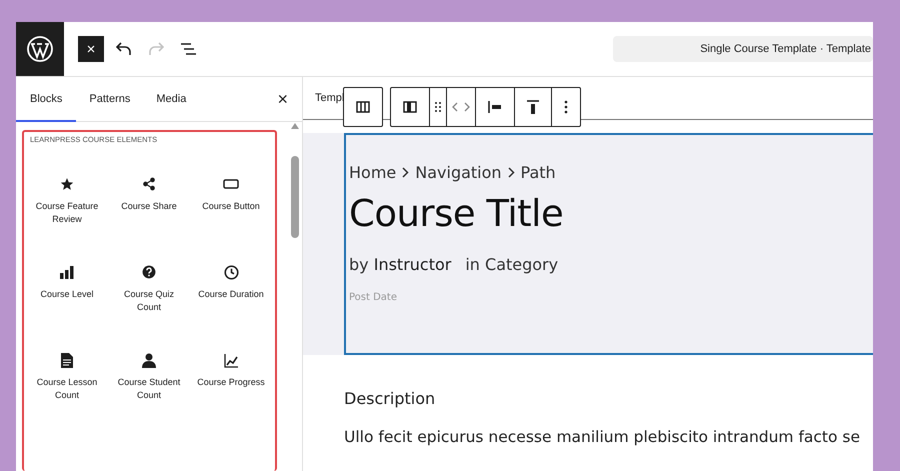  What do you see at coordinates (171, 99) in the screenshot?
I see `sidebar-tab: Media` at bounding box center [171, 99].